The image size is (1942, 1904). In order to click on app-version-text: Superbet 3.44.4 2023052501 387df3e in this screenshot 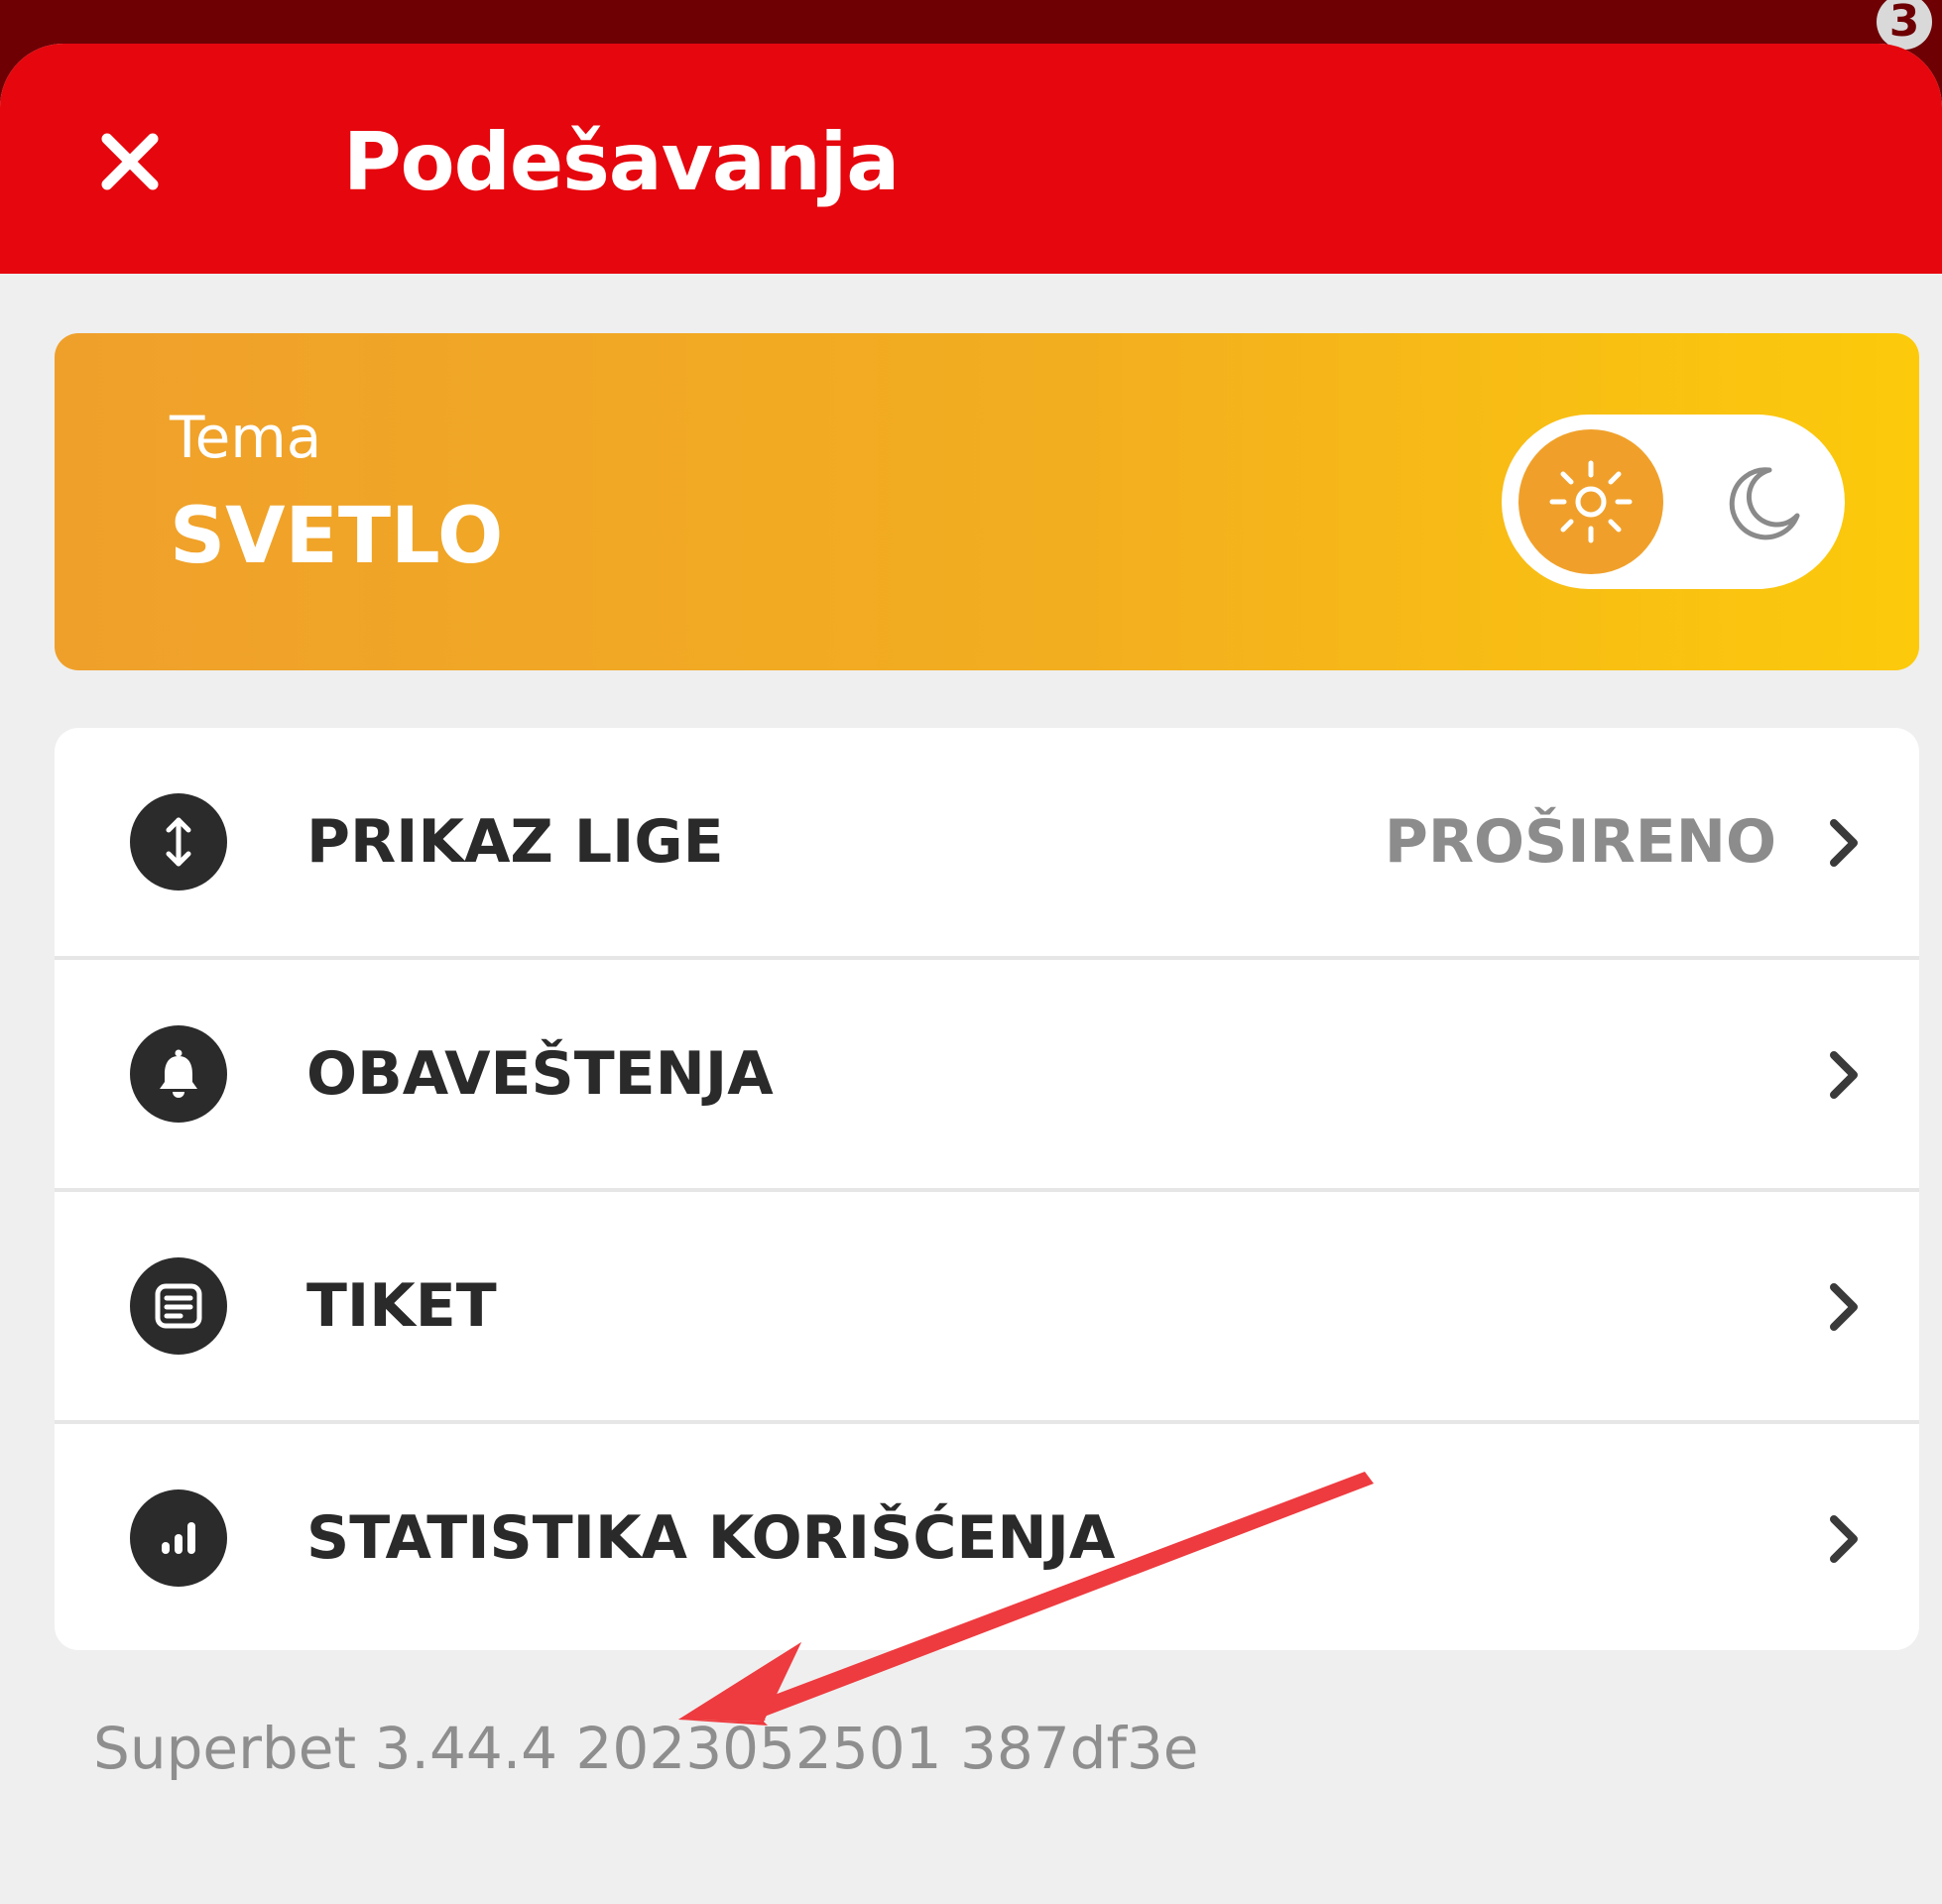, I will do `click(646, 1748)`.